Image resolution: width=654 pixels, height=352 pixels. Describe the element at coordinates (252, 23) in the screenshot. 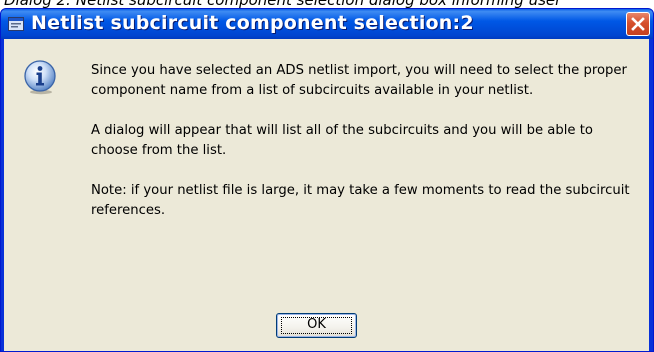

I see `window-title: Netlist subcircuit component selection:2` at that location.